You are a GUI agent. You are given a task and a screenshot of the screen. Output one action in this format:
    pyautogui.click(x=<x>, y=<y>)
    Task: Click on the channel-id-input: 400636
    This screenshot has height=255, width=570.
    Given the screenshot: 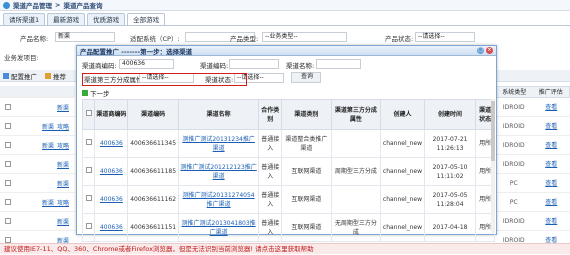 What is the action you would take?
    pyautogui.click(x=146, y=64)
    